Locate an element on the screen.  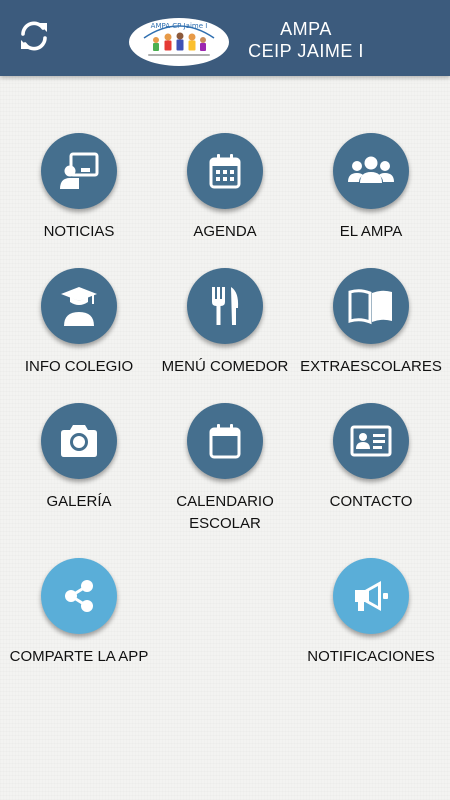
info-colegio-circle is located at coordinates (79, 306).